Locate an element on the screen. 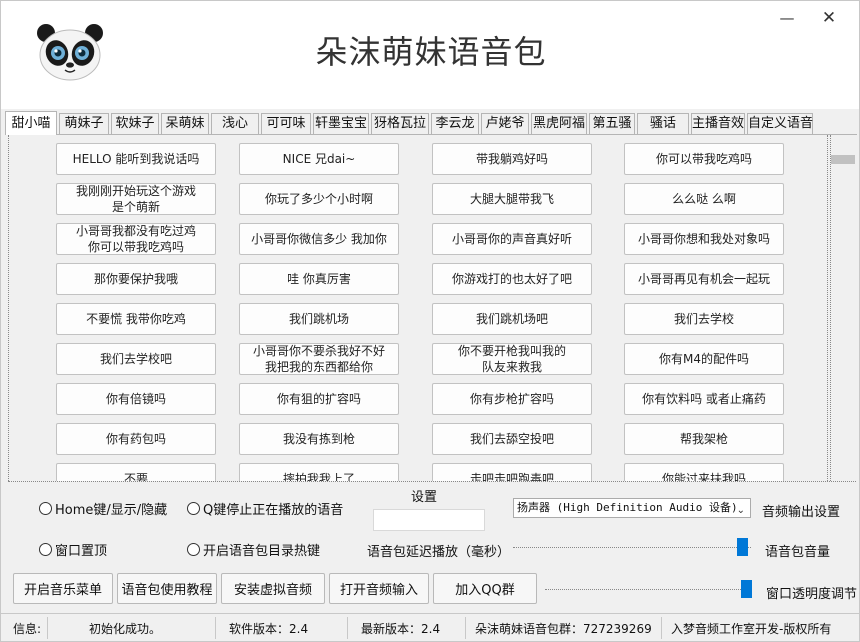 The height and width of the screenshot is (642, 860). close-button: ✕ is located at coordinates (829, 18).